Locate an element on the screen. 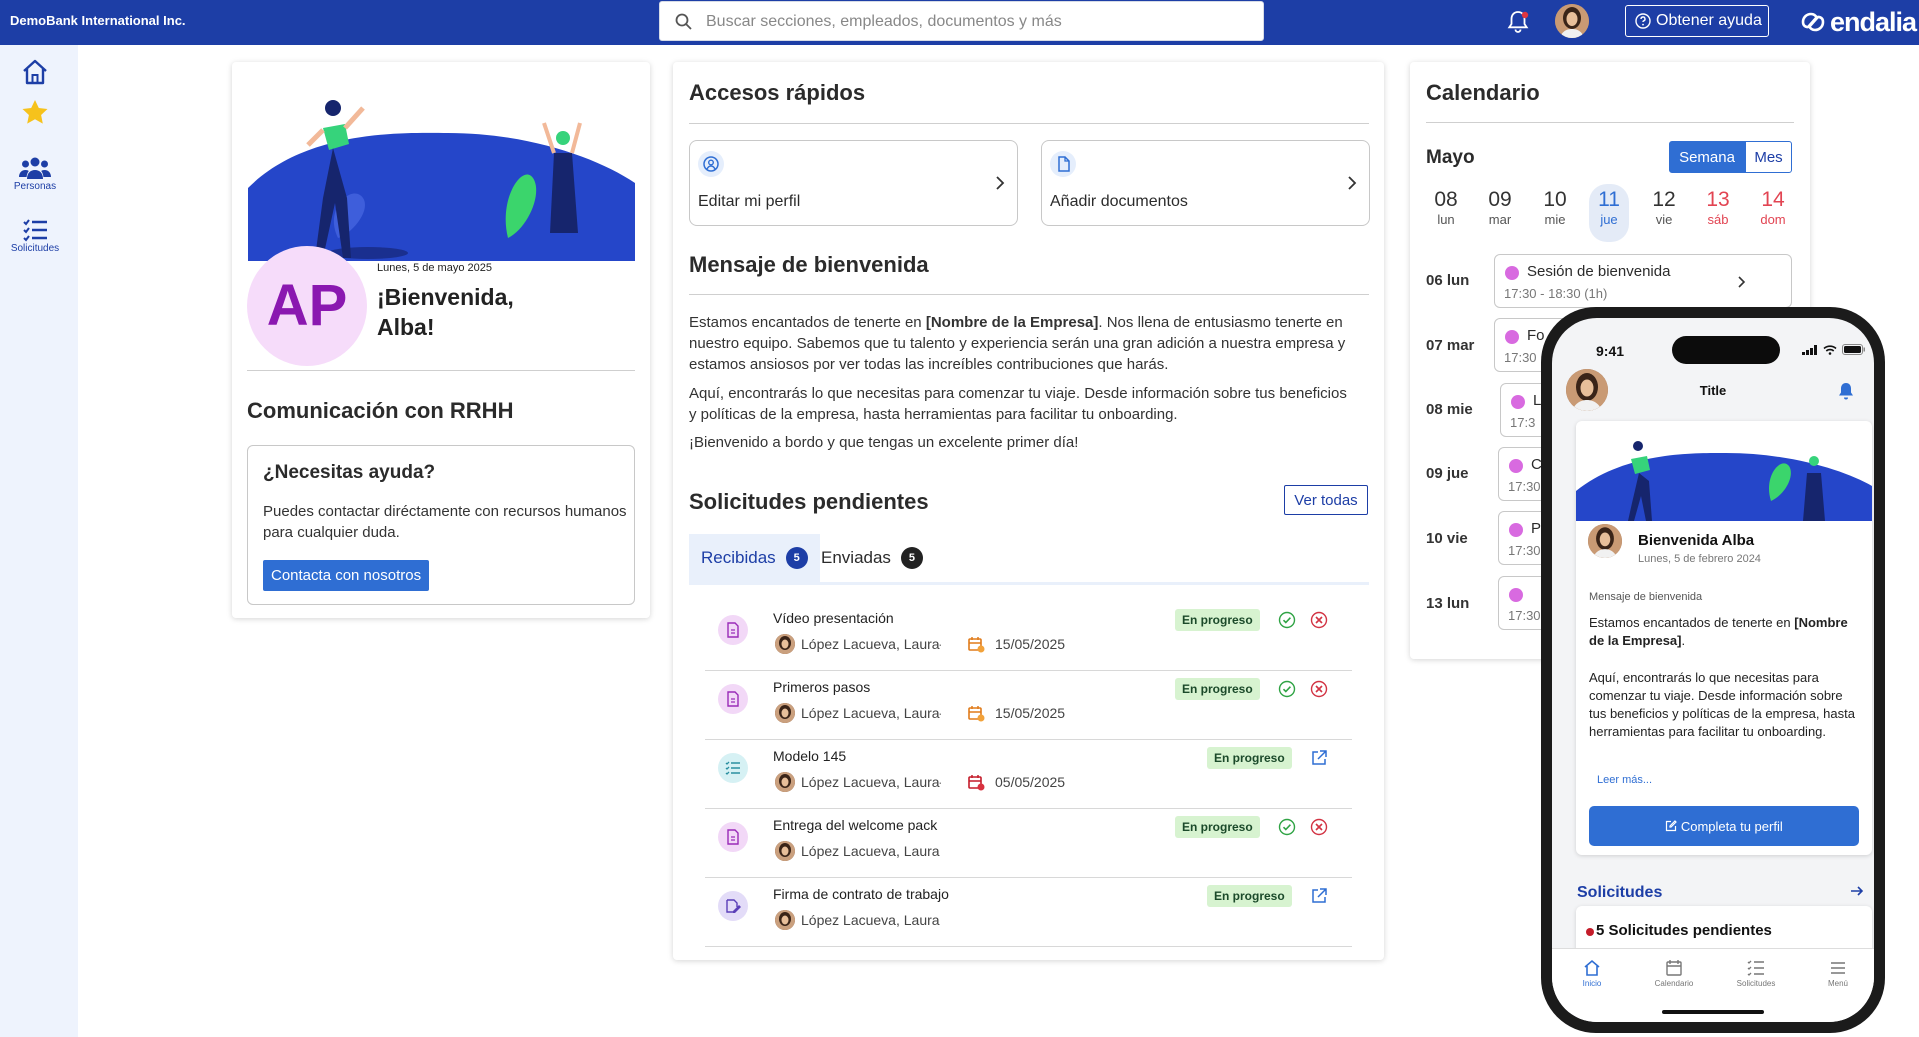  nav-item-calendario: Calendario is located at coordinates (1674, 973).